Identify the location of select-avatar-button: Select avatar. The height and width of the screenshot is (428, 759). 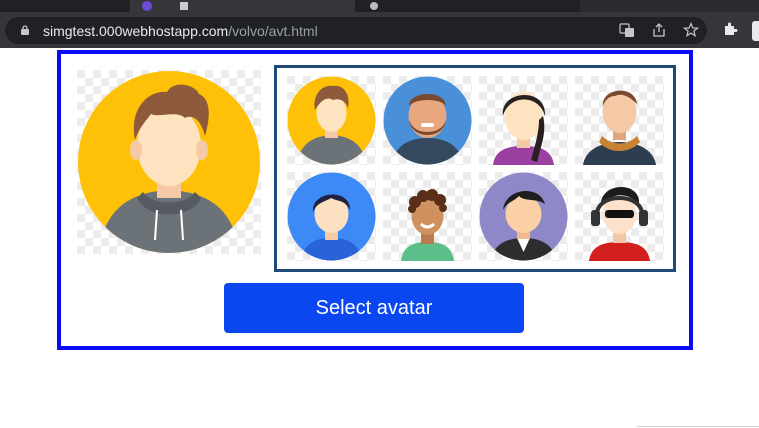
(374, 308).